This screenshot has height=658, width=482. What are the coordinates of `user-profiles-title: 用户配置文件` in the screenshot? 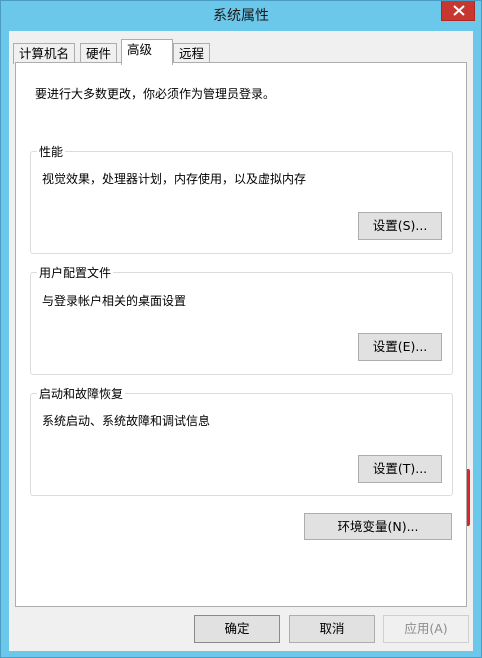 It's located at (75, 272).